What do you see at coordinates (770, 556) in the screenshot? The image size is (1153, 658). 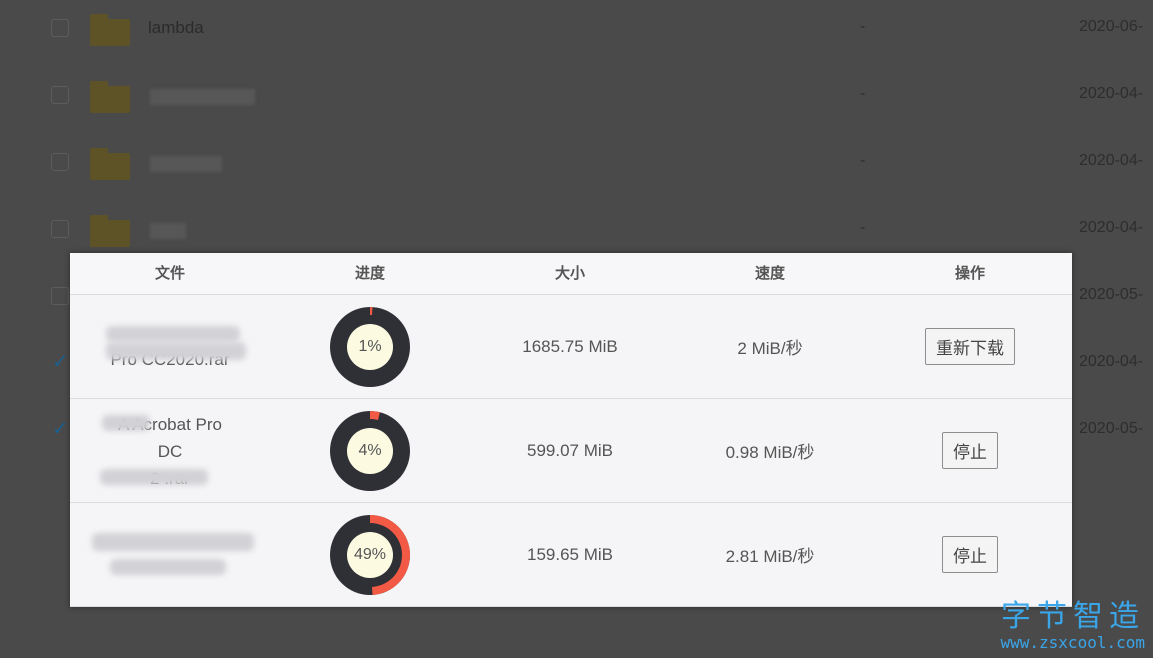 I see `speed-cell: 2.81 MiB/秒` at bounding box center [770, 556].